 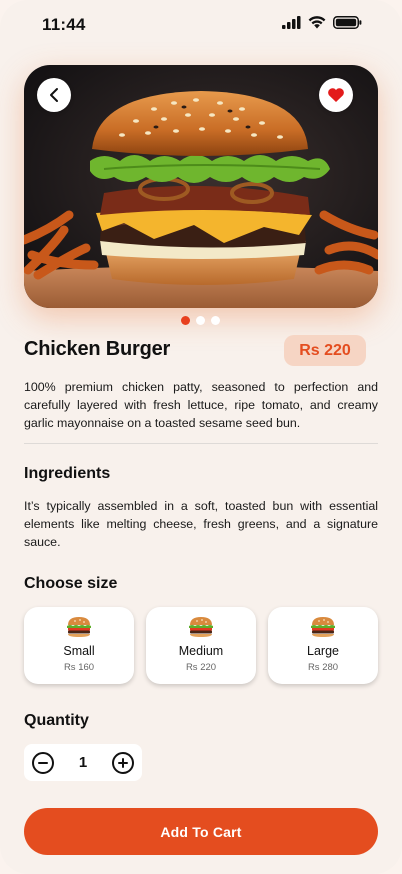 I want to click on size-option-large: Large Rs 280, so click(x=323, y=645).